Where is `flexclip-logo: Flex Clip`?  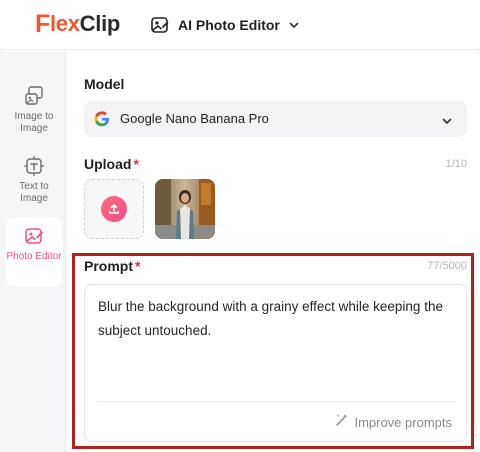 flexclip-logo: Flex Clip is located at coordinates (77, 24).